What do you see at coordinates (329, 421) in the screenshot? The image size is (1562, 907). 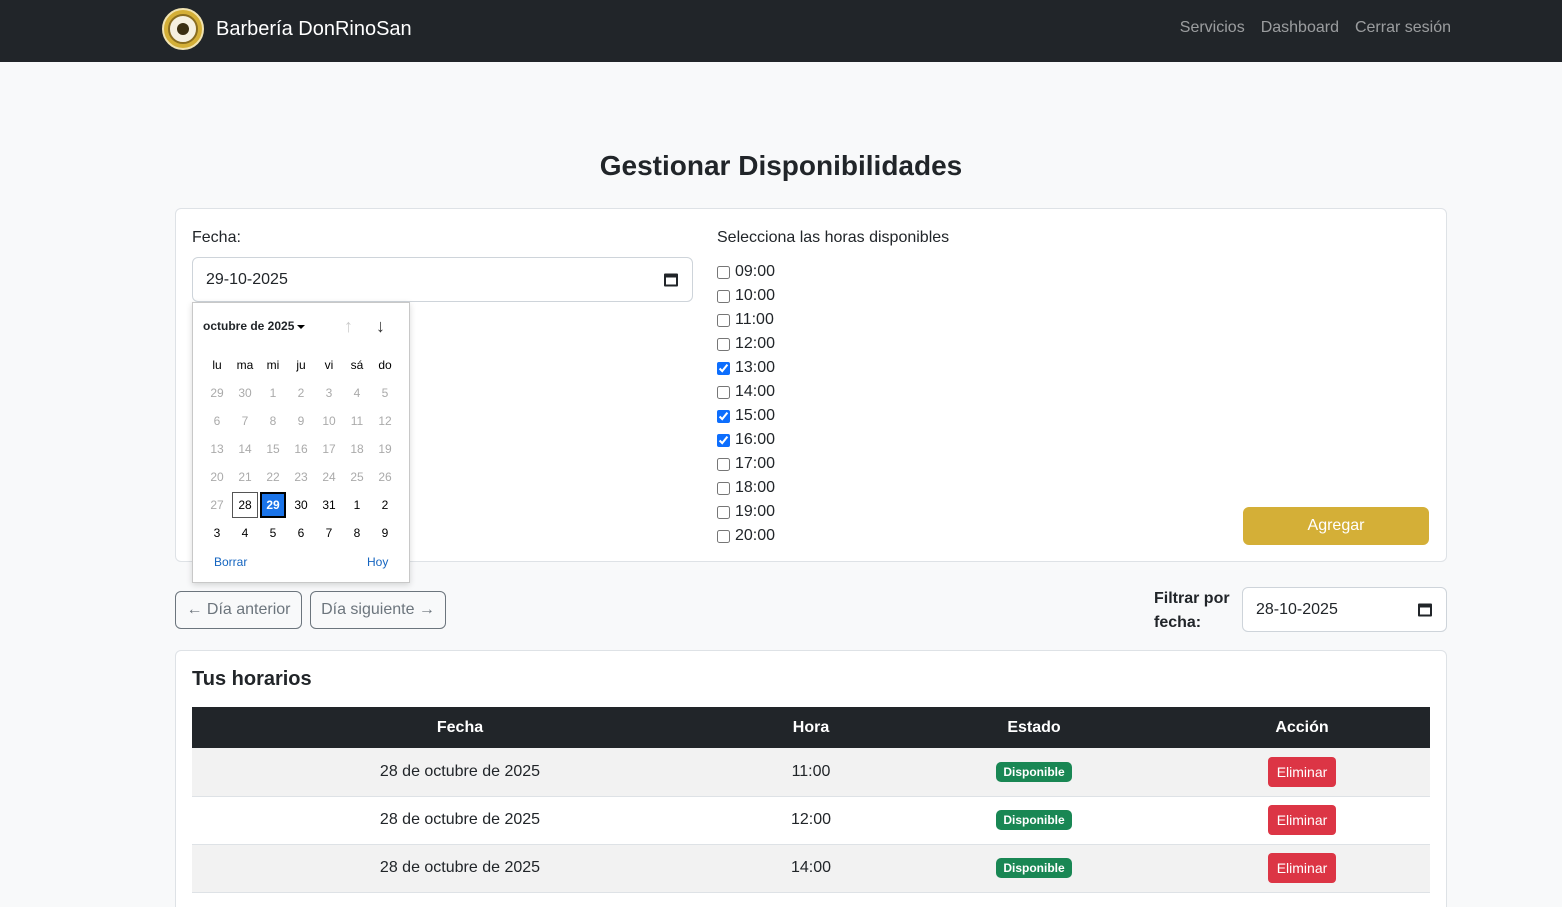 I see `datepicker-day: 10` at bounding box center [329, 421].